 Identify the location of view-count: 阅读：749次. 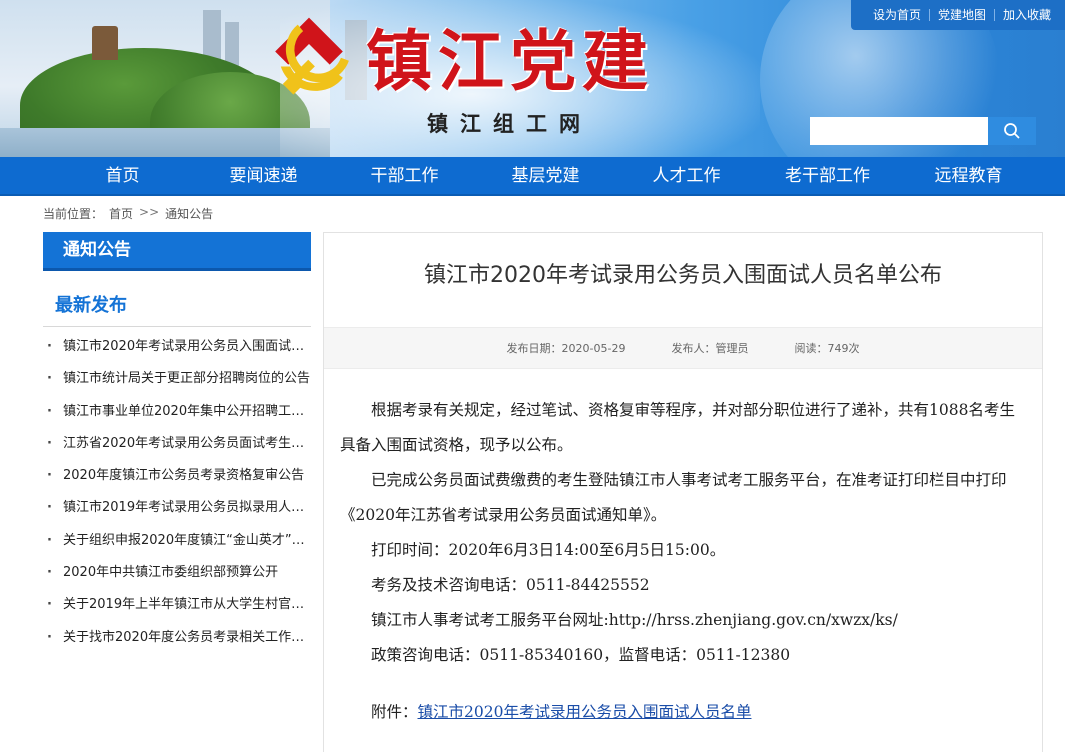
(826, 348).